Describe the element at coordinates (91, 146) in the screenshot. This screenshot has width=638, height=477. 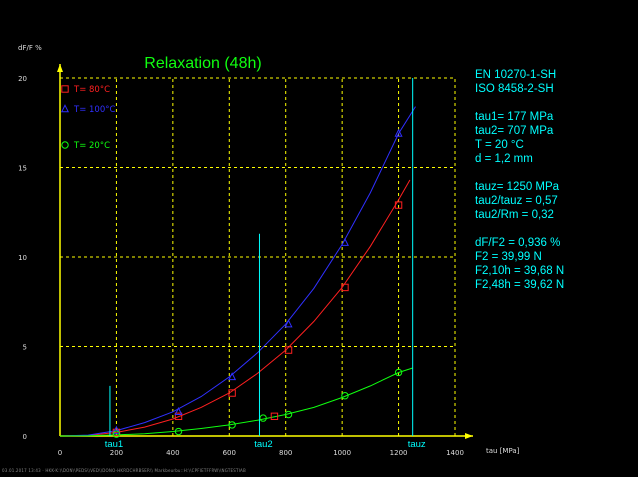
I see `legend-label: T= 20°C` at that location.